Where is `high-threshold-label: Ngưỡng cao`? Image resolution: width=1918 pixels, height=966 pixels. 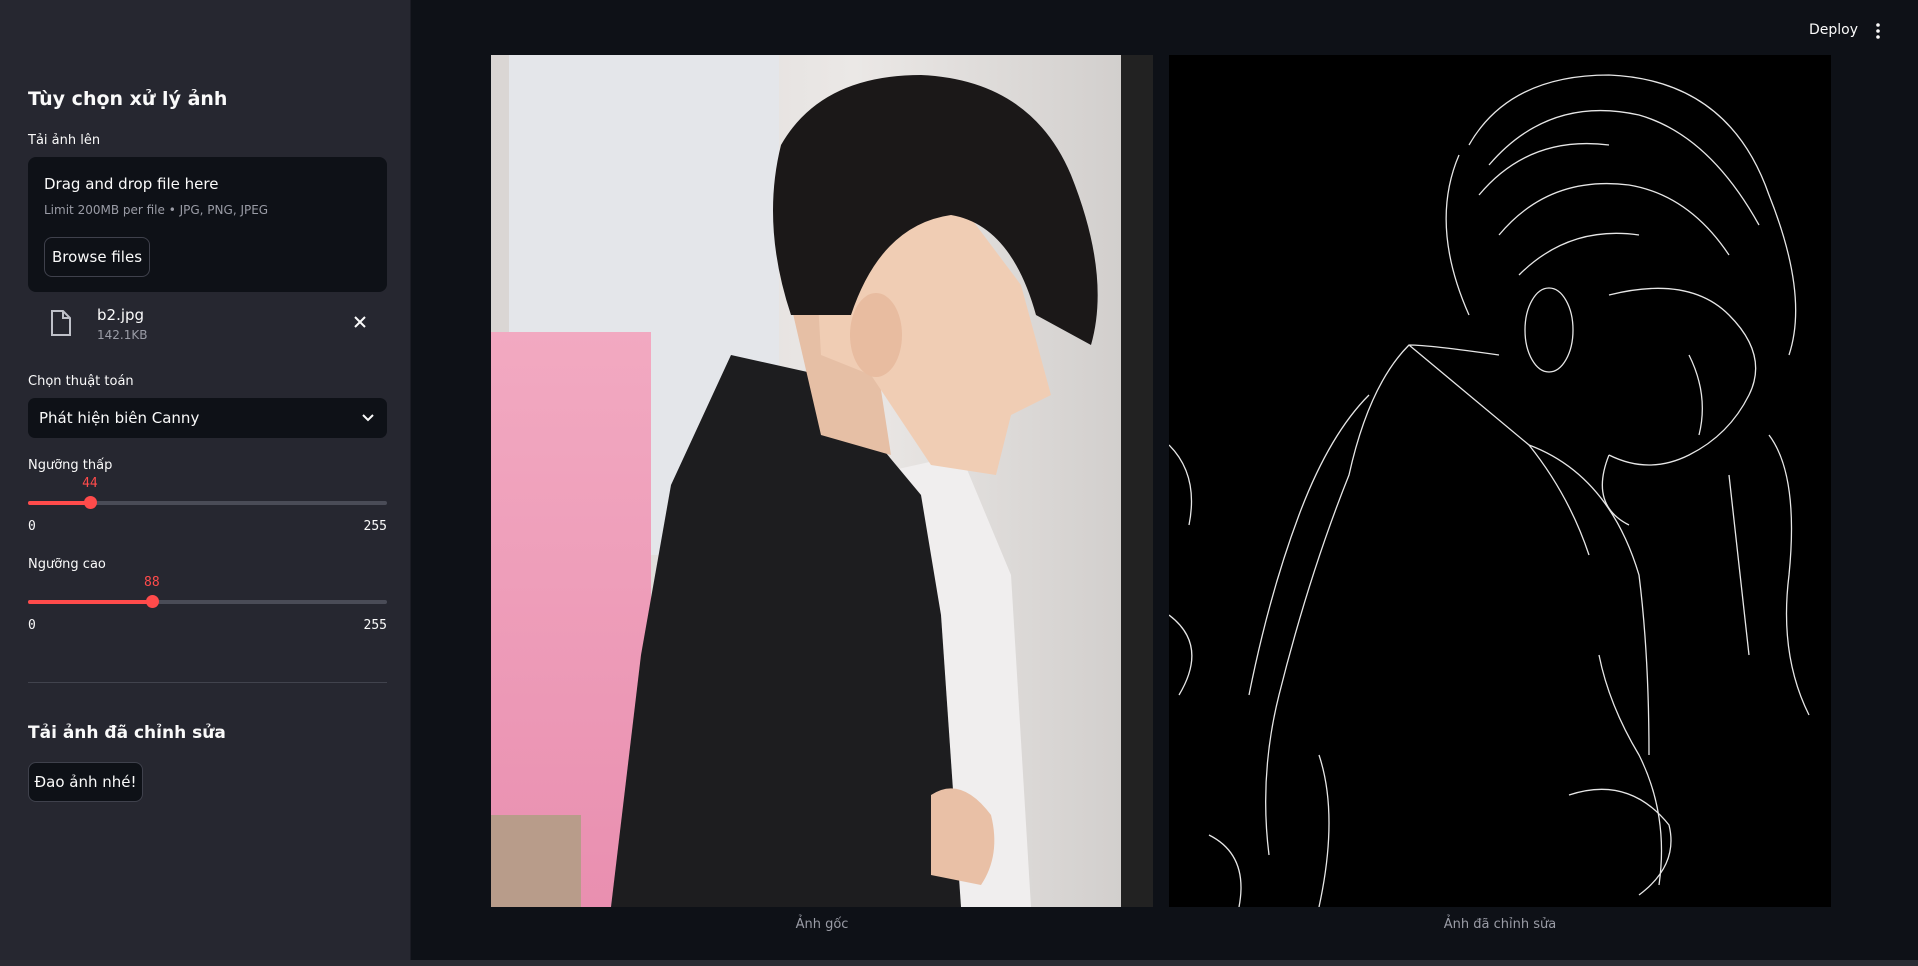 high-threshold-label: Ngưỡng cao is located at coordinates (67, 564).